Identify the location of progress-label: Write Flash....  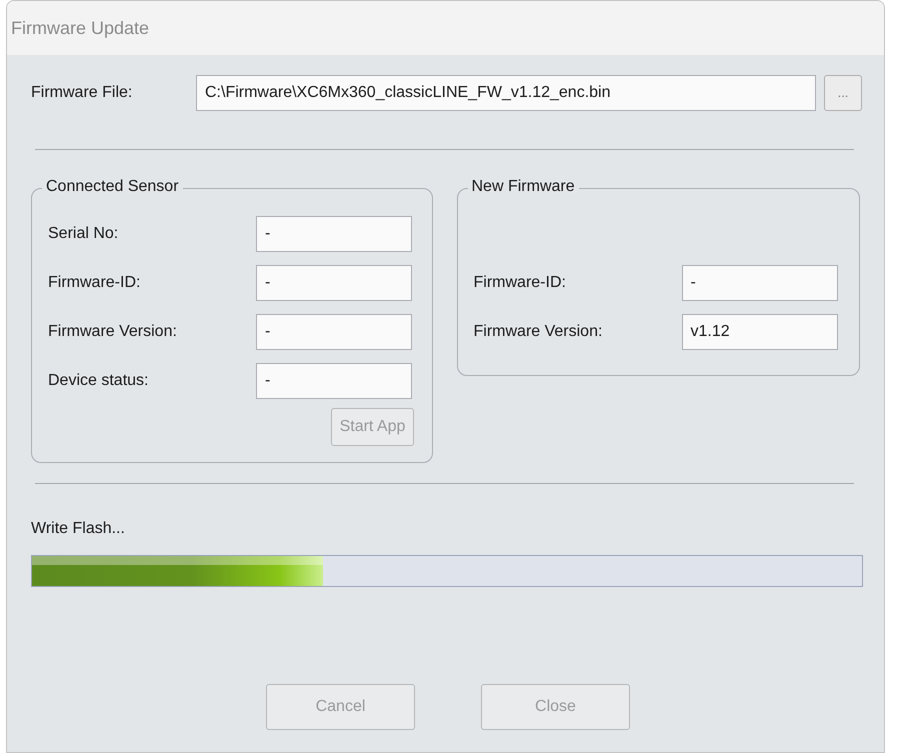
(78, 529).